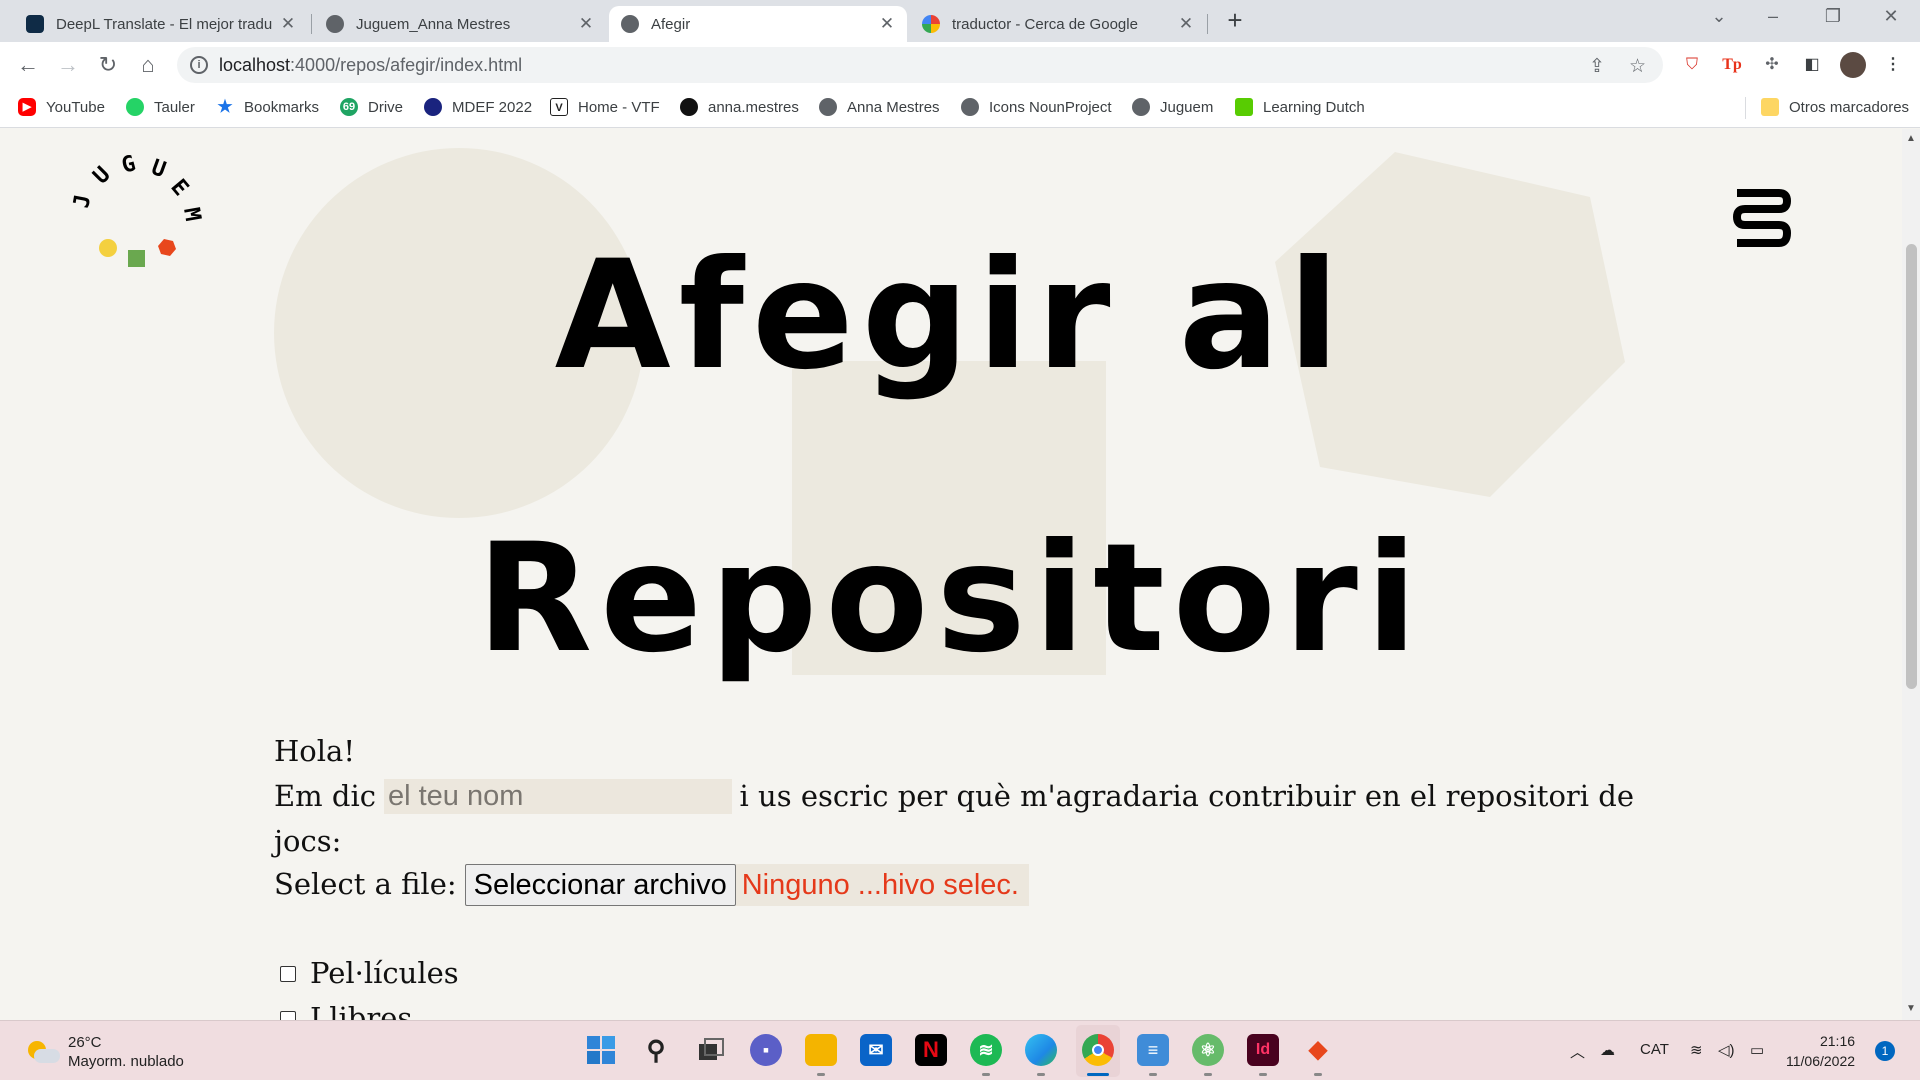  Describe the element at coordinates (160, 107) in the screenshot. I see `bookmark-tauler: Tauler` at that location.